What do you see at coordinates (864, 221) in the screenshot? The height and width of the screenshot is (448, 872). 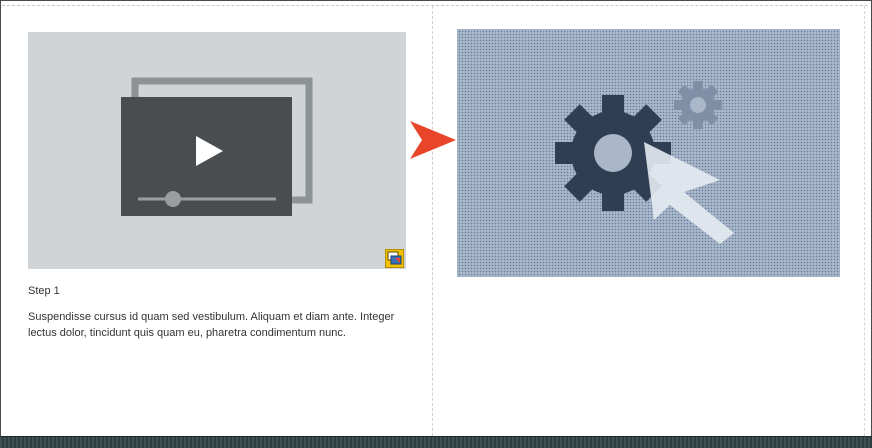 I see `right-guide-line` at bounding box center [864, 221].